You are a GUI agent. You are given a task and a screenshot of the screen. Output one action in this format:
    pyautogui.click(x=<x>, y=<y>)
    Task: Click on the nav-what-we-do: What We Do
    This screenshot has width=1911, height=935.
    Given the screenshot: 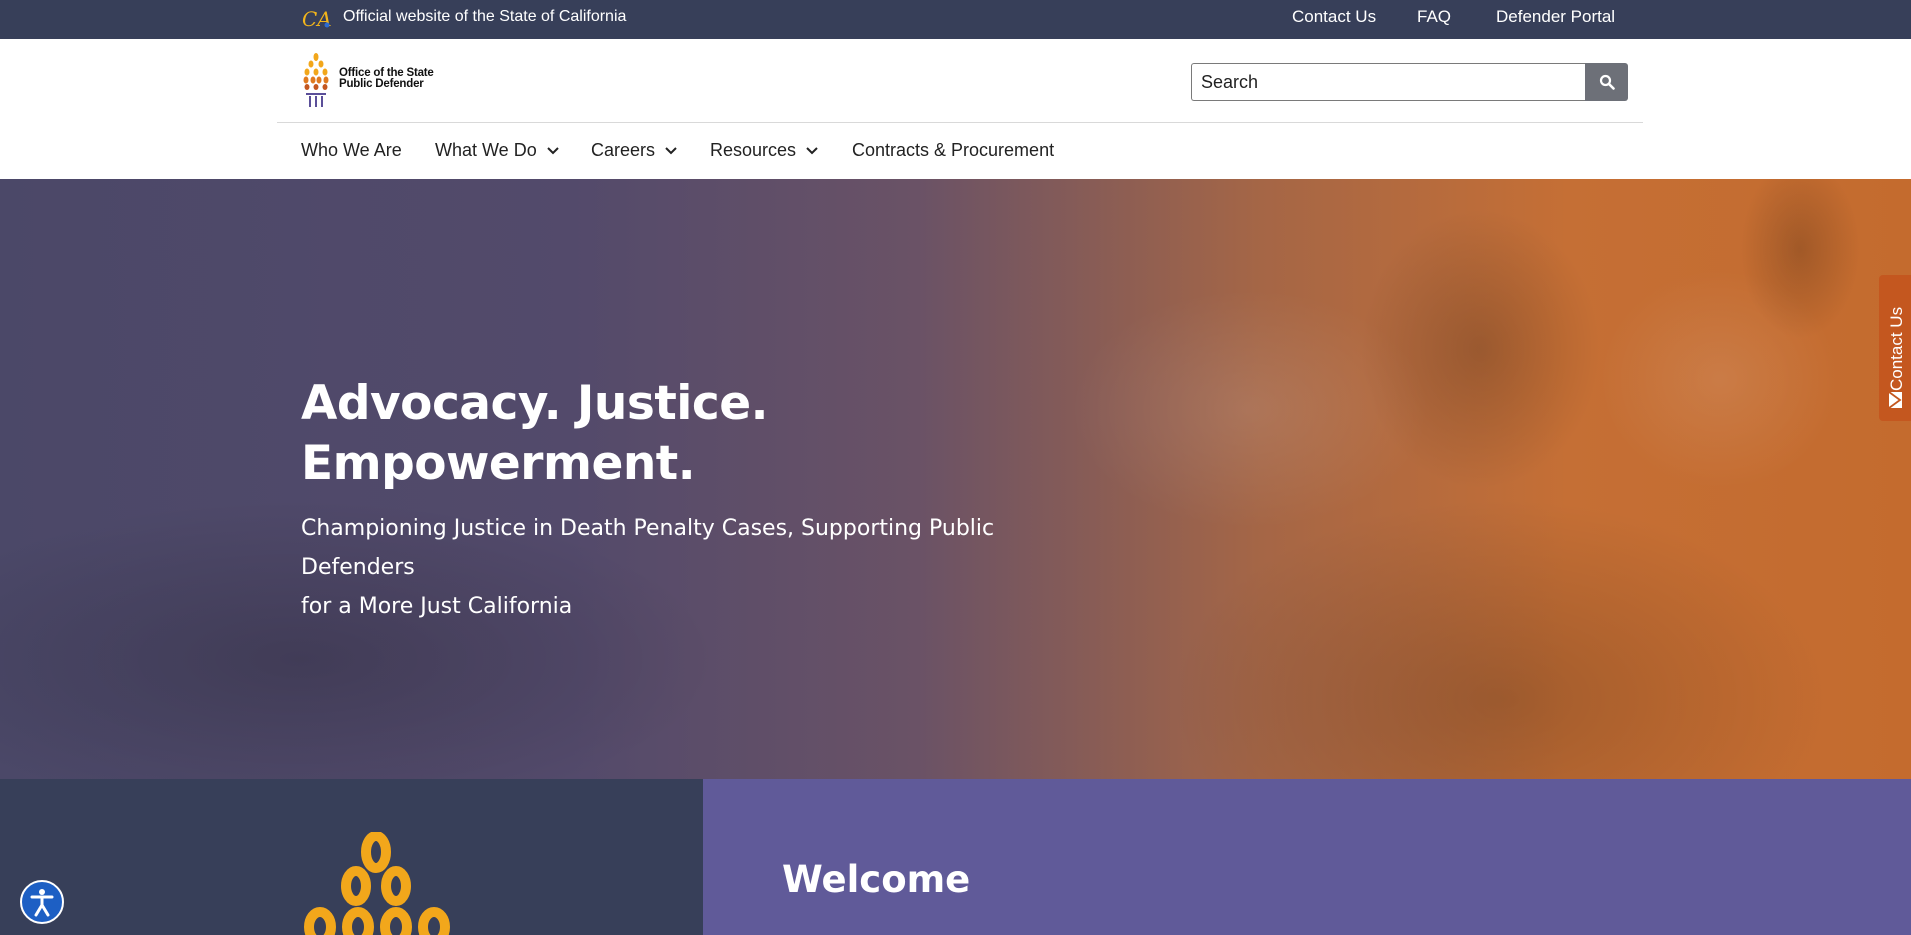 What is the action you would take?
    pyautogui.click(x=497, y=150)
    